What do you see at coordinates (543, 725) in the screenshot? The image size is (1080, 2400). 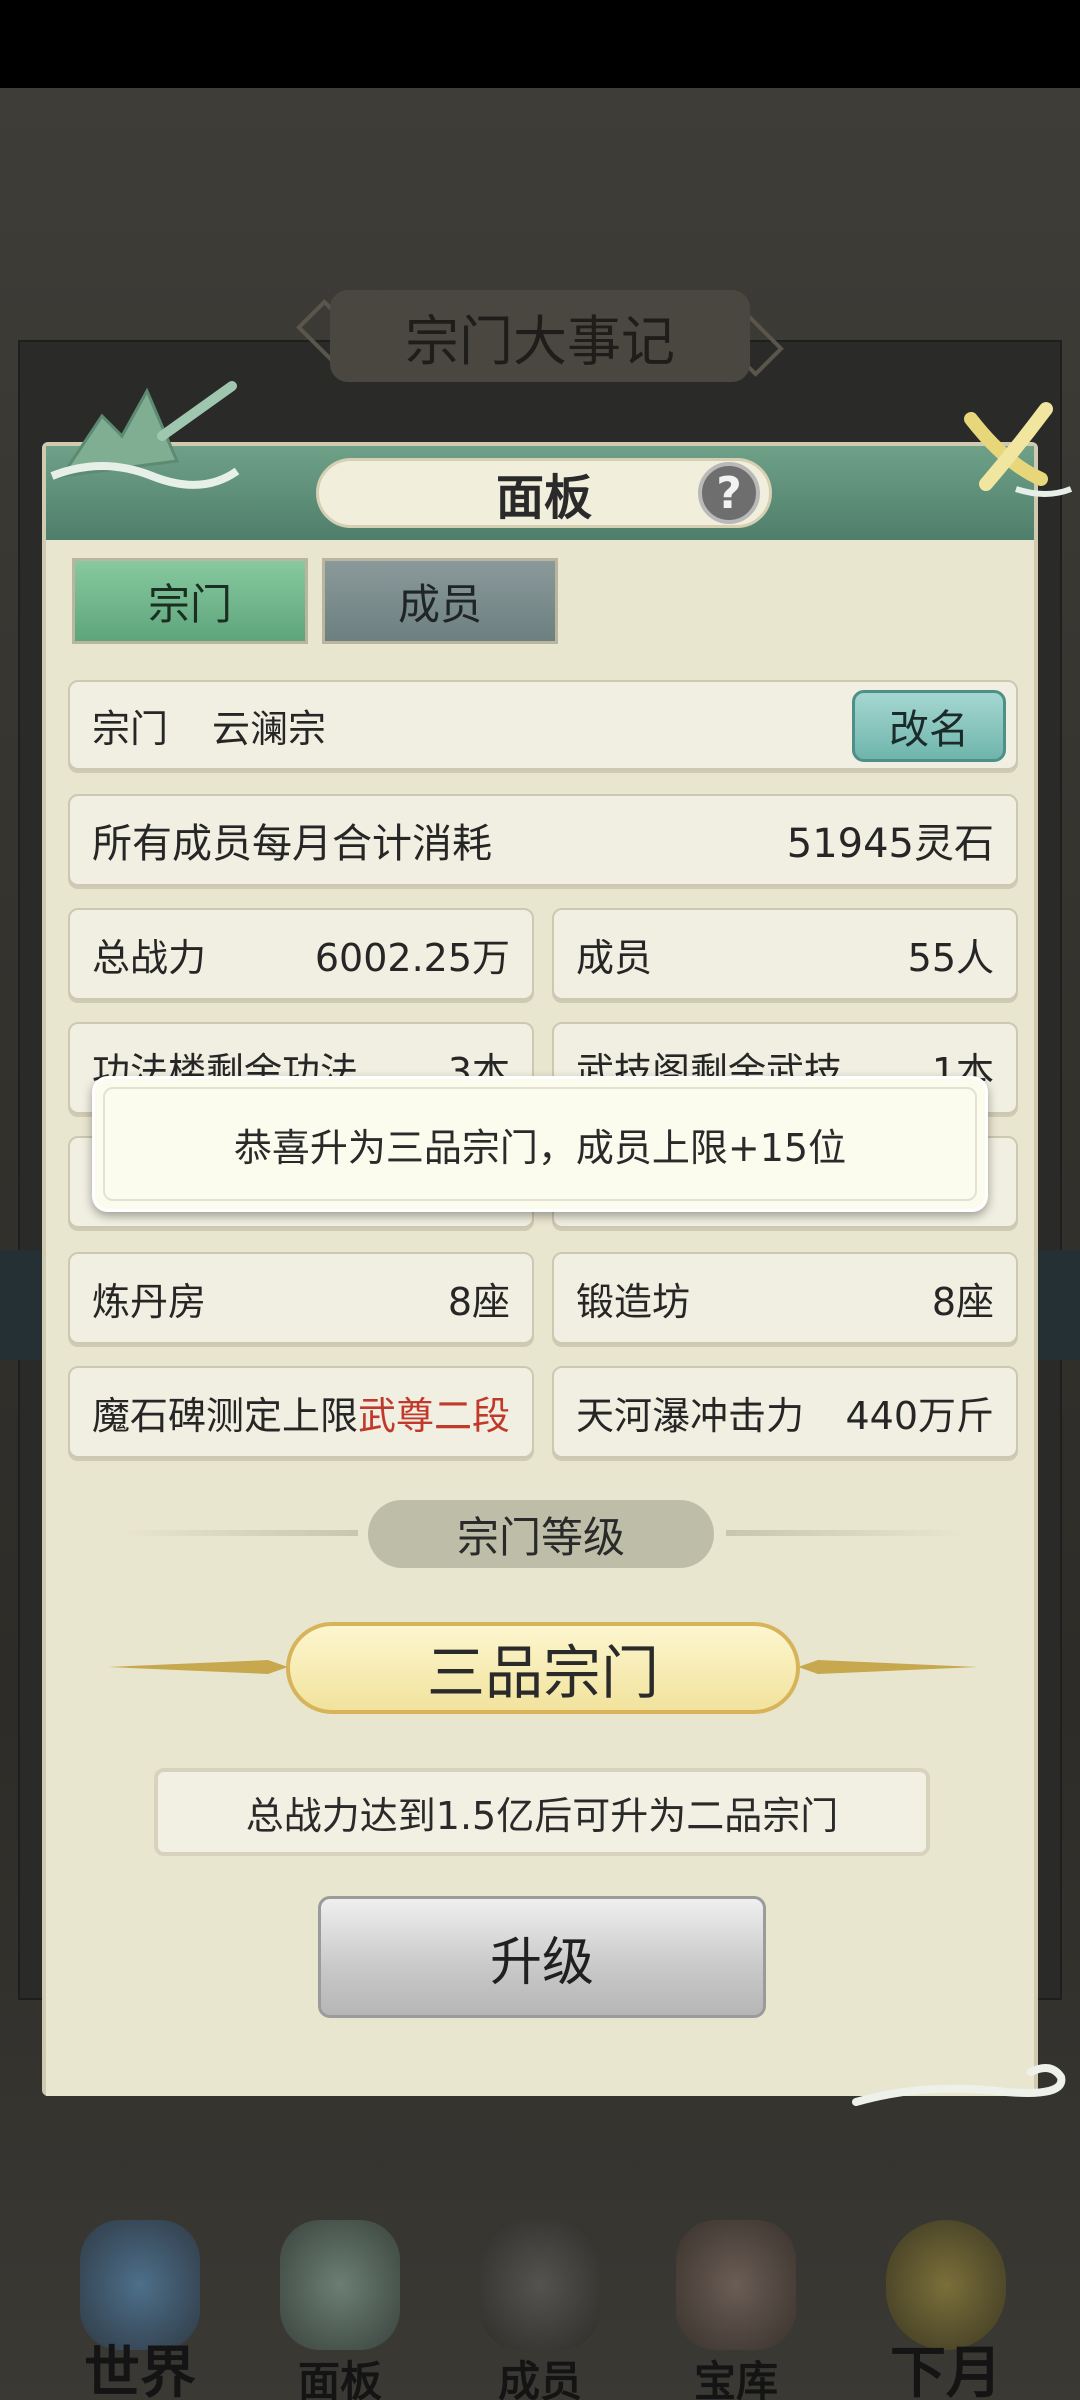 I see `sect-name-row: 宗门 云澜宗 改名` at bounding box center [543, 725].